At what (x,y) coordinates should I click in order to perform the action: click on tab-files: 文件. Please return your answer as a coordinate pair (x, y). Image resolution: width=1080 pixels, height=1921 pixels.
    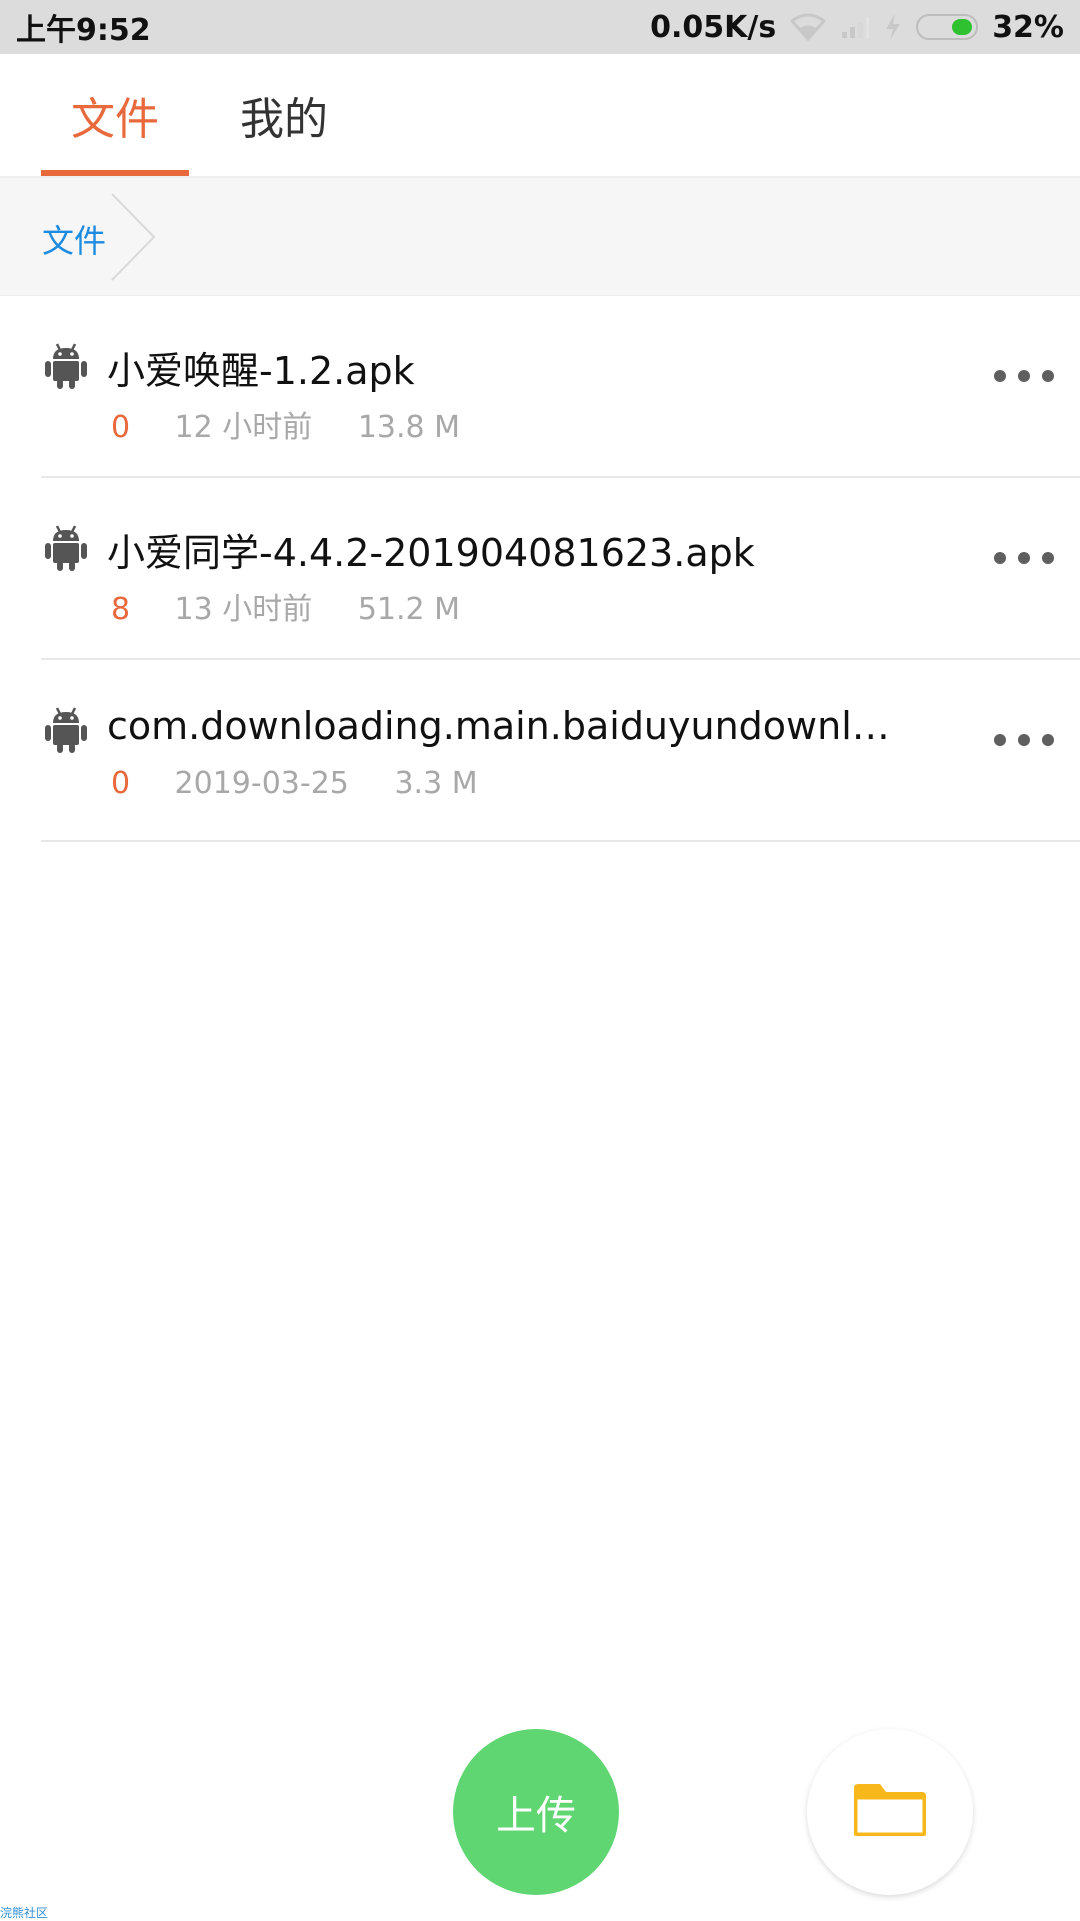
    Looking at the image, I should click on (115, 115).